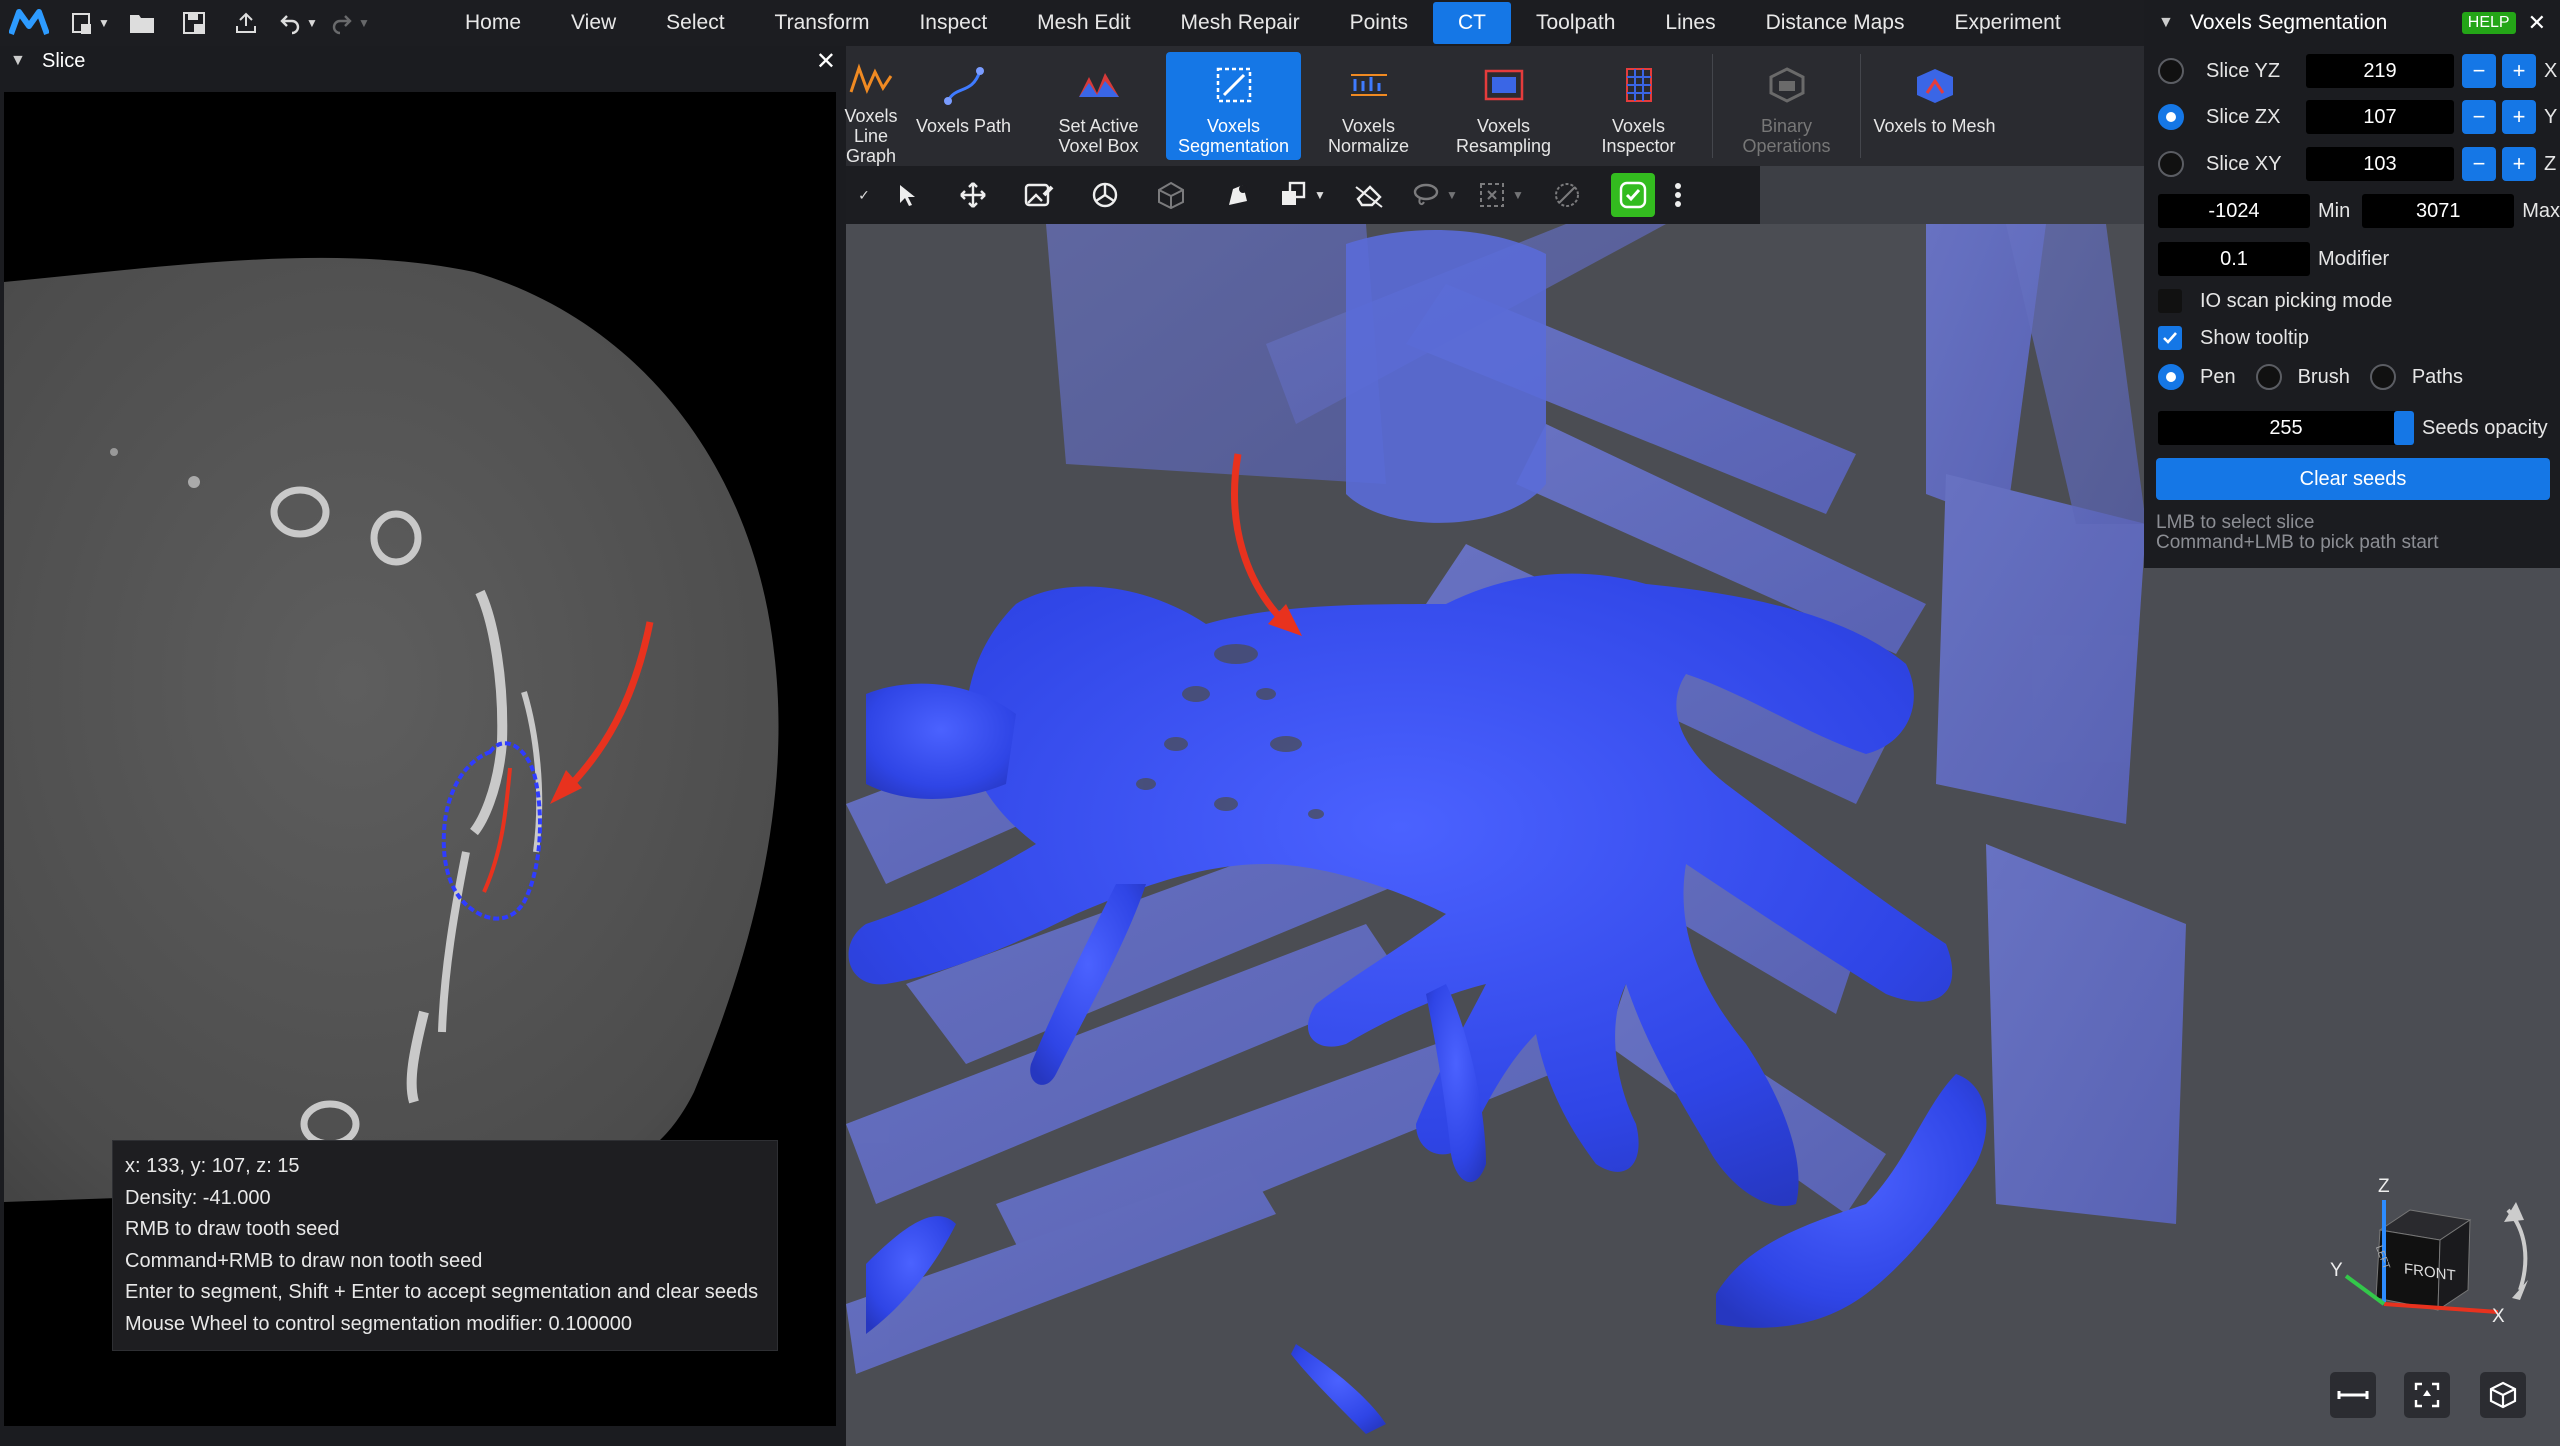  I want to click on slice-yz-row: Slice YZ 219 − + X, so click(2352, 71).